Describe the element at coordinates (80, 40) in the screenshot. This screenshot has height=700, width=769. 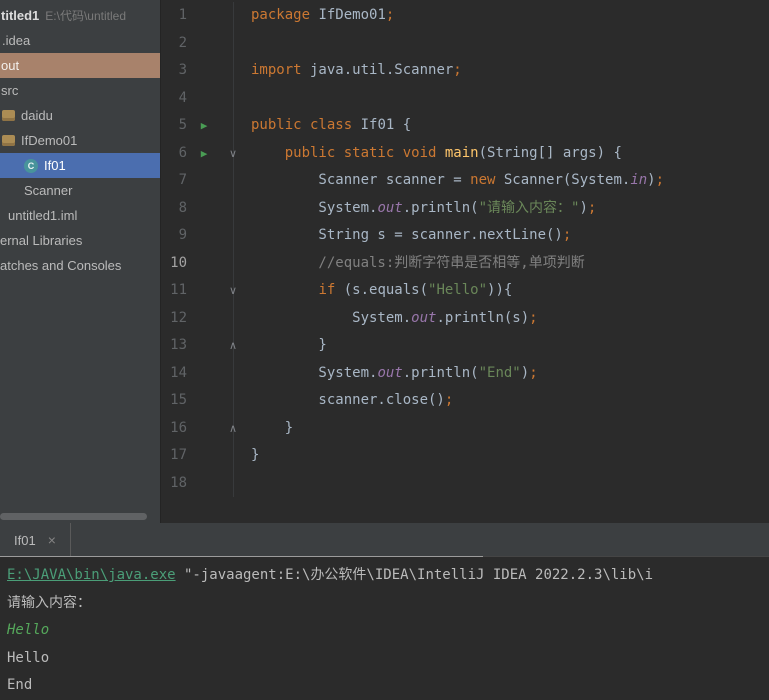
I see `tree-item-idea: .idea` at that location.